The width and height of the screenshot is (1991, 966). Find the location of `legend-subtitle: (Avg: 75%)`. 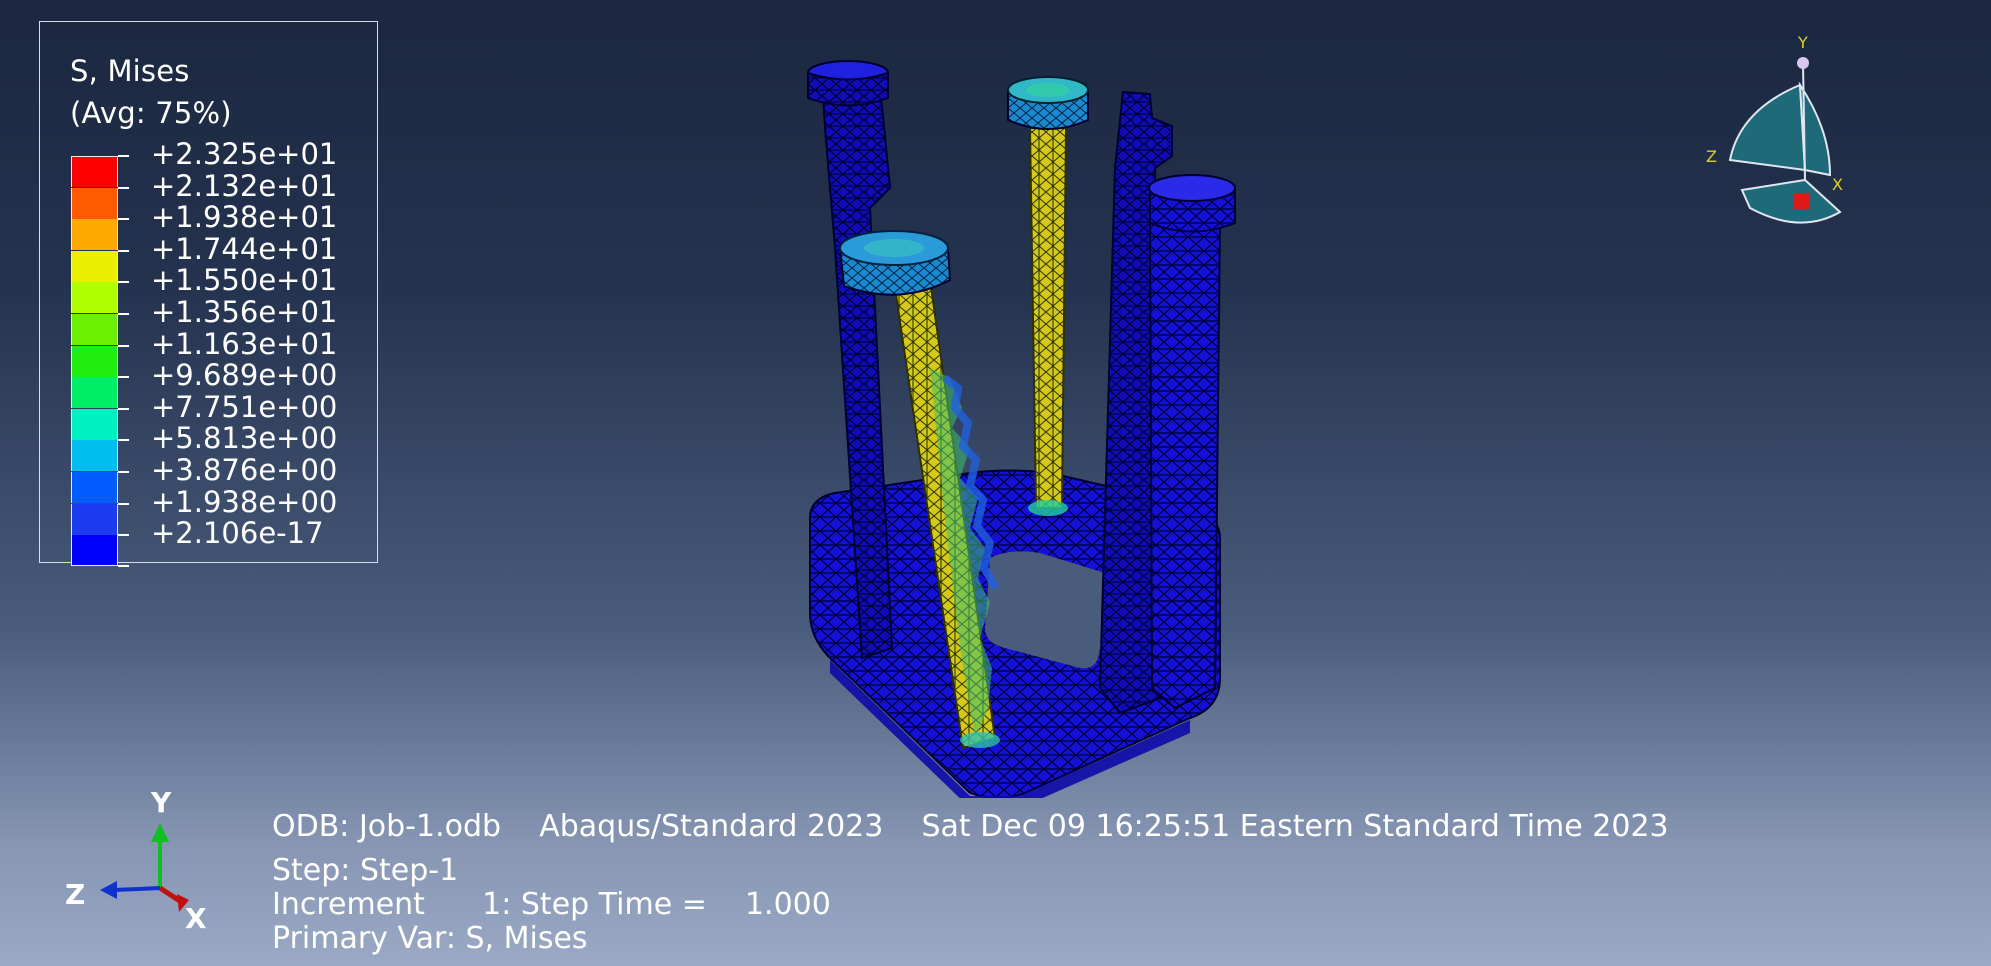

legend-subtitle: (Avg: 75%) is located at coordinates (151, 113).